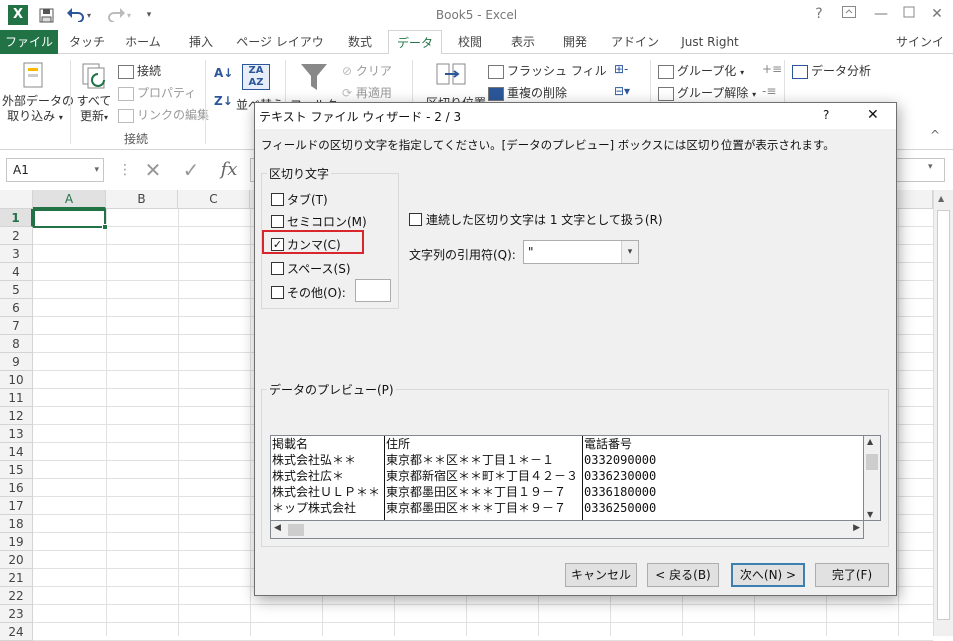  What do you see at coordinates (328, 478) in the screenshot?
I see `preview-column-1: 掲載名 株式会社弘＊＊ 株式会社広＊ 株式会社ＵＬＰ＊＊ ＊ップ株式会社` at bounding box center [328, 478].